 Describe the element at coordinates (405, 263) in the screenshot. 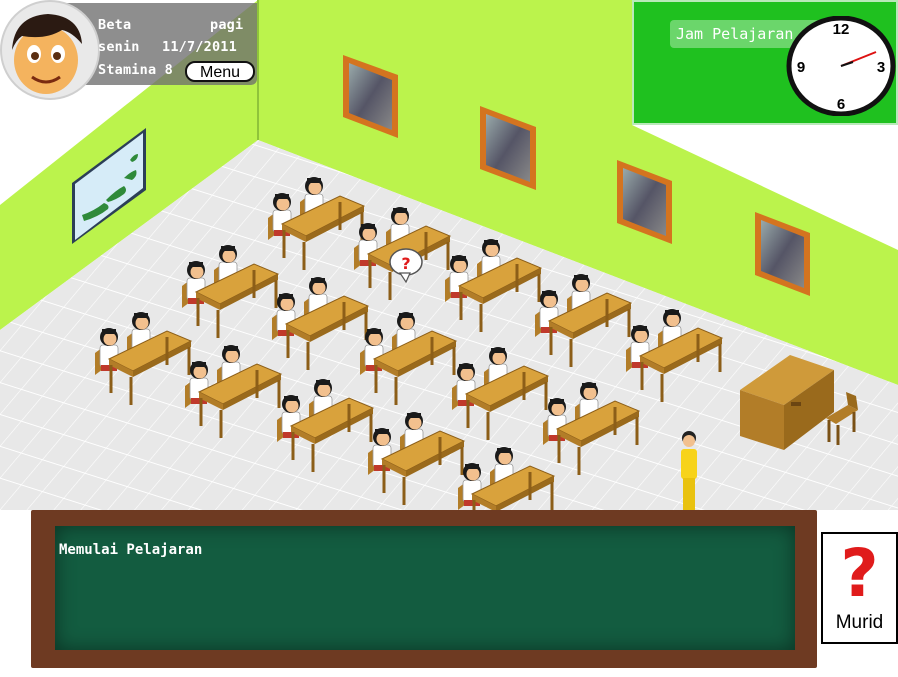

I see `bubble-question-mark: ?` at that location.